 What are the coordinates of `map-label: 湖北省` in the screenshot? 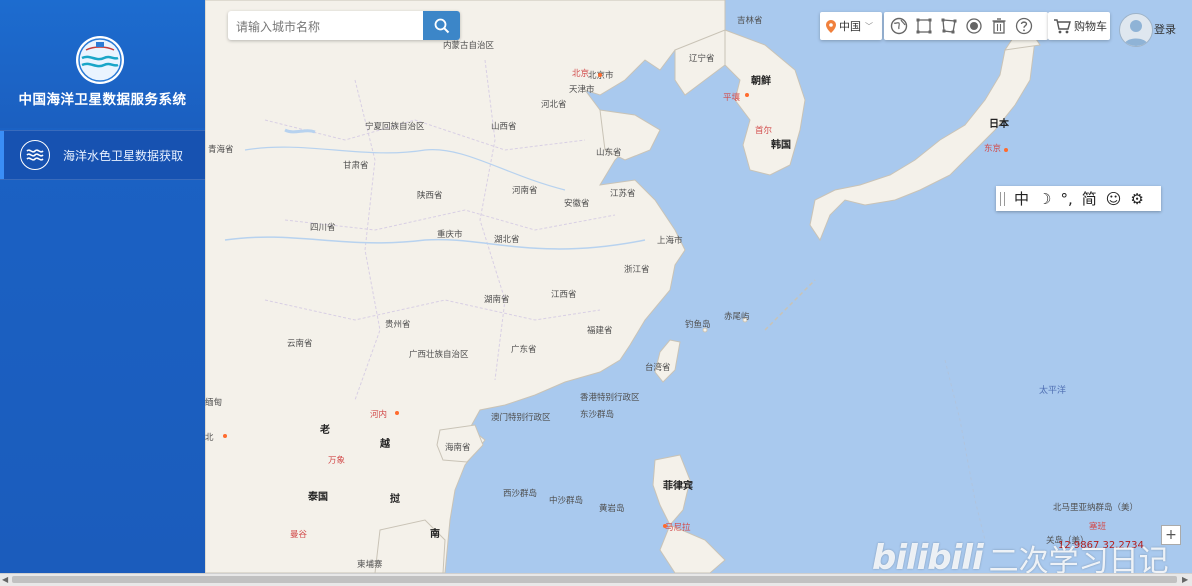 It's located at (507, 240).